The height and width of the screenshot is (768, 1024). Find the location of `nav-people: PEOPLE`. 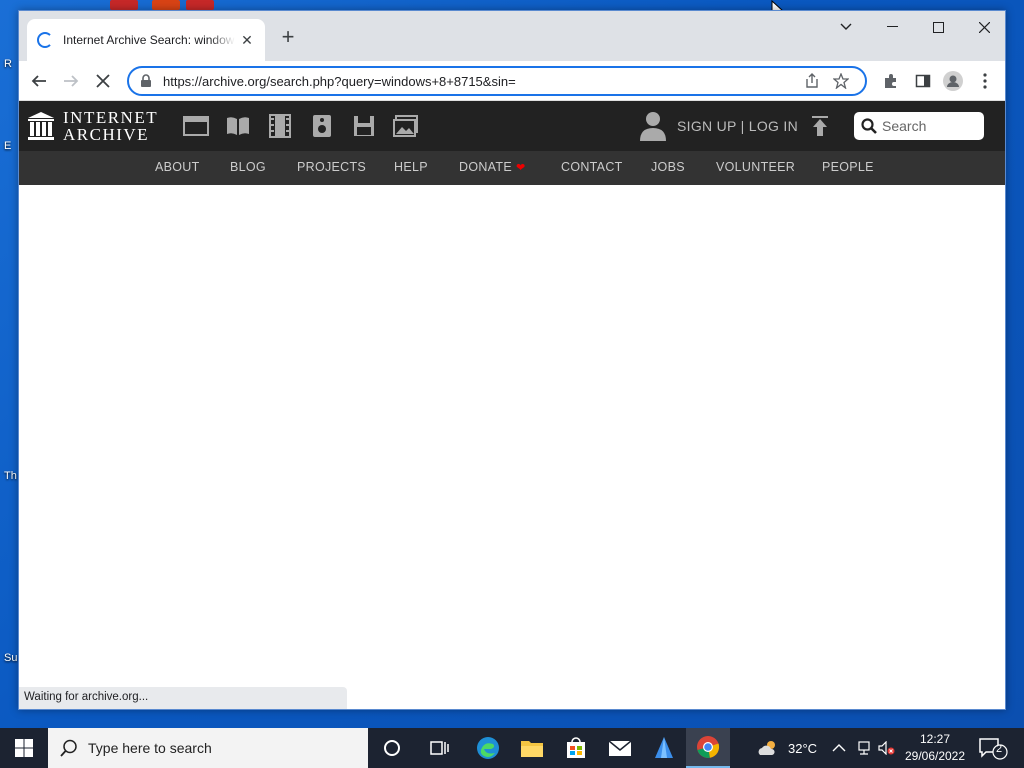

nav-people: PEOPLE is located at coordinates (848, 167).